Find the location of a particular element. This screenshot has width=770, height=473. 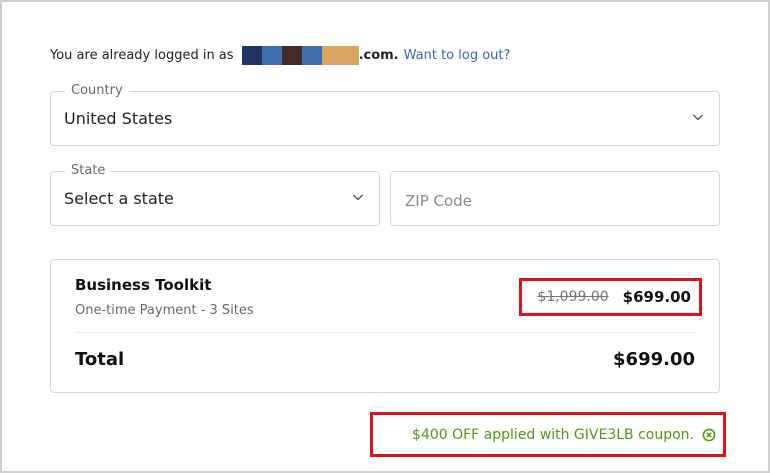

state-select: State Select a state is located at coordinates (215, 194).